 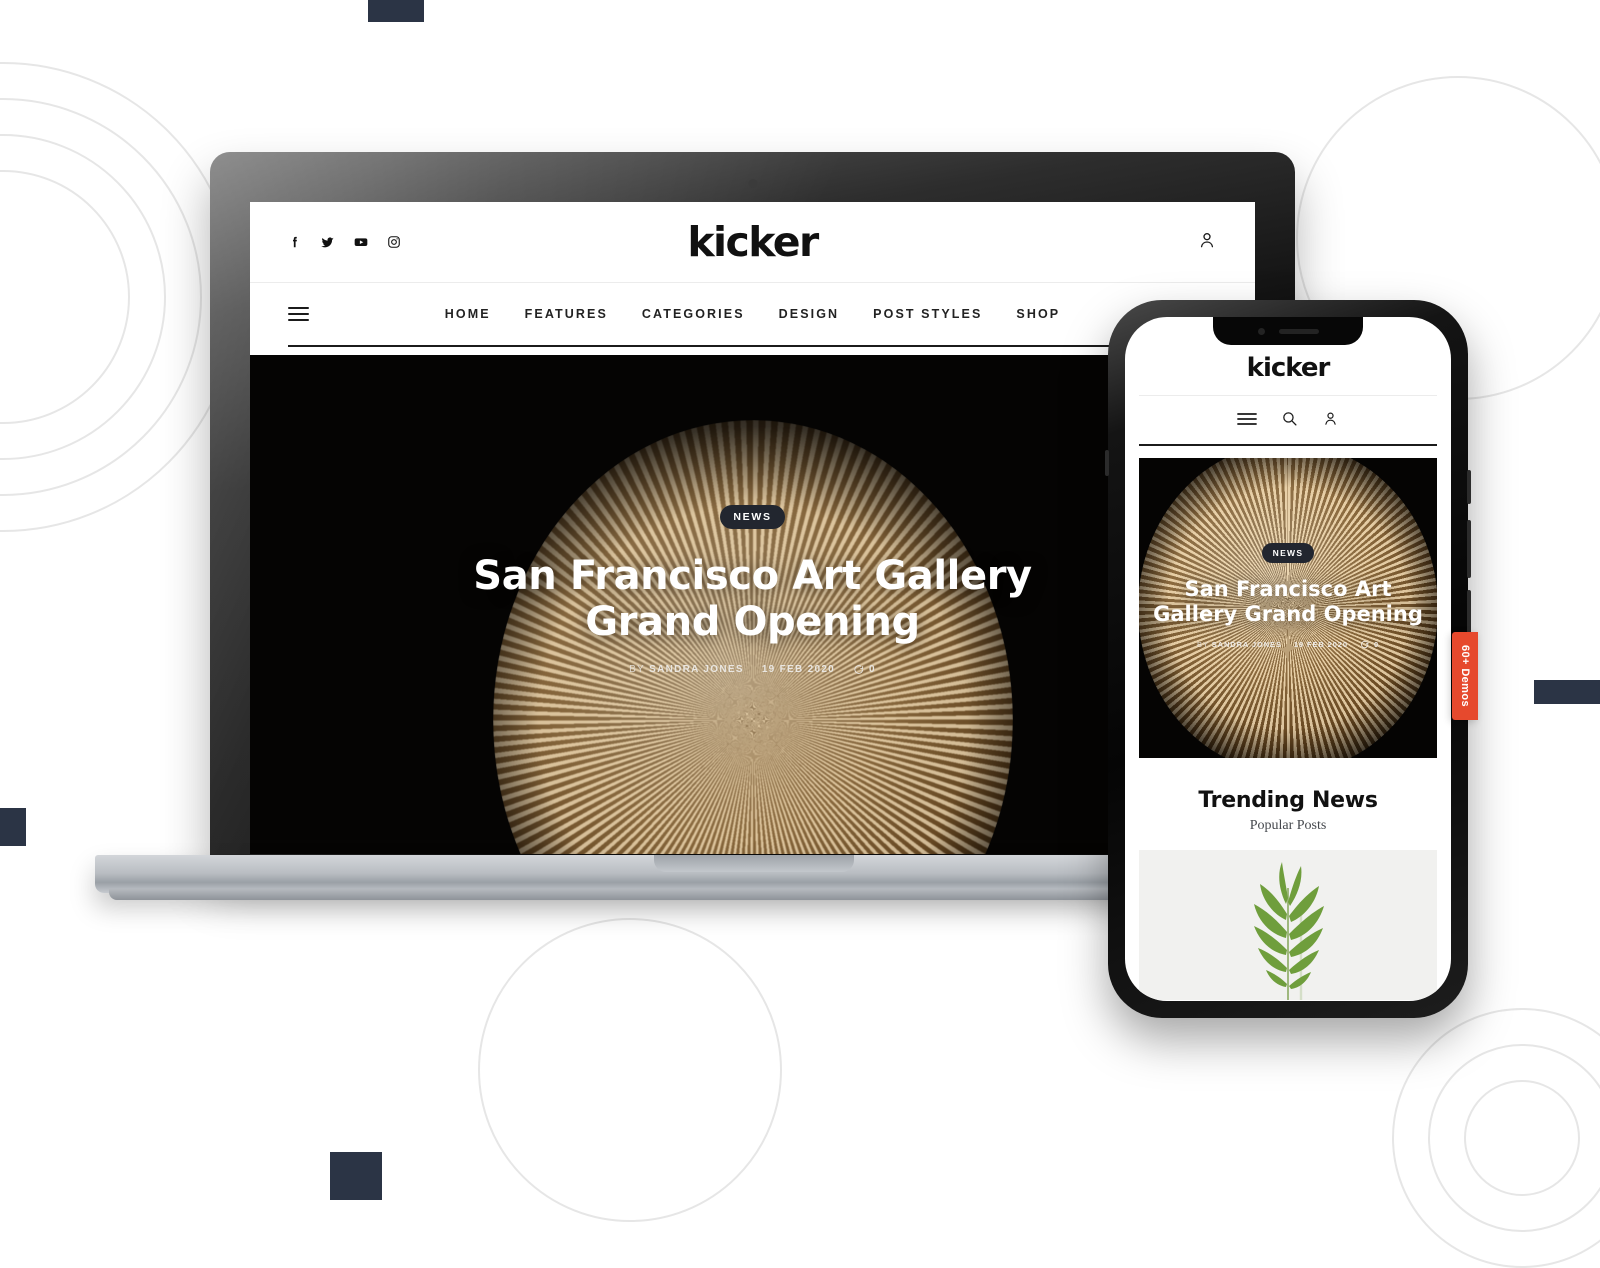 I want to click on nav-item-home: HOME, so click(x=468, y=314).